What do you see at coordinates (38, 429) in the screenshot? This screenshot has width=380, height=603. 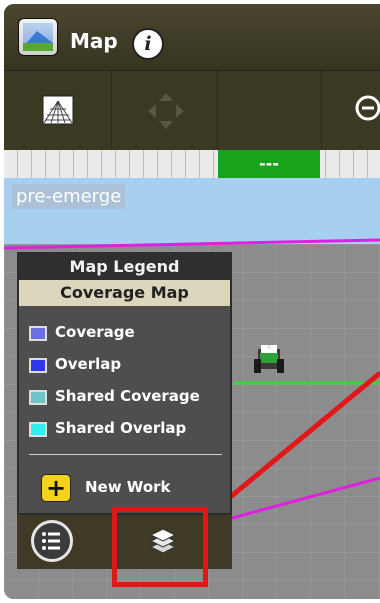 I see `shared-overlap-swatch` at bounding box center [38, 429].